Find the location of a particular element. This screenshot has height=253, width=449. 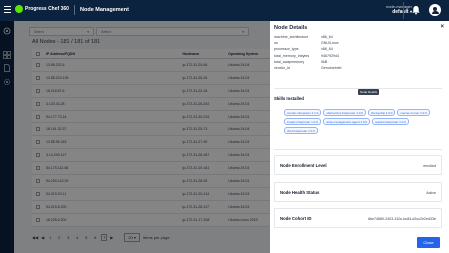

node-property: os GNU/Linux is located at coordinates (306, 43).